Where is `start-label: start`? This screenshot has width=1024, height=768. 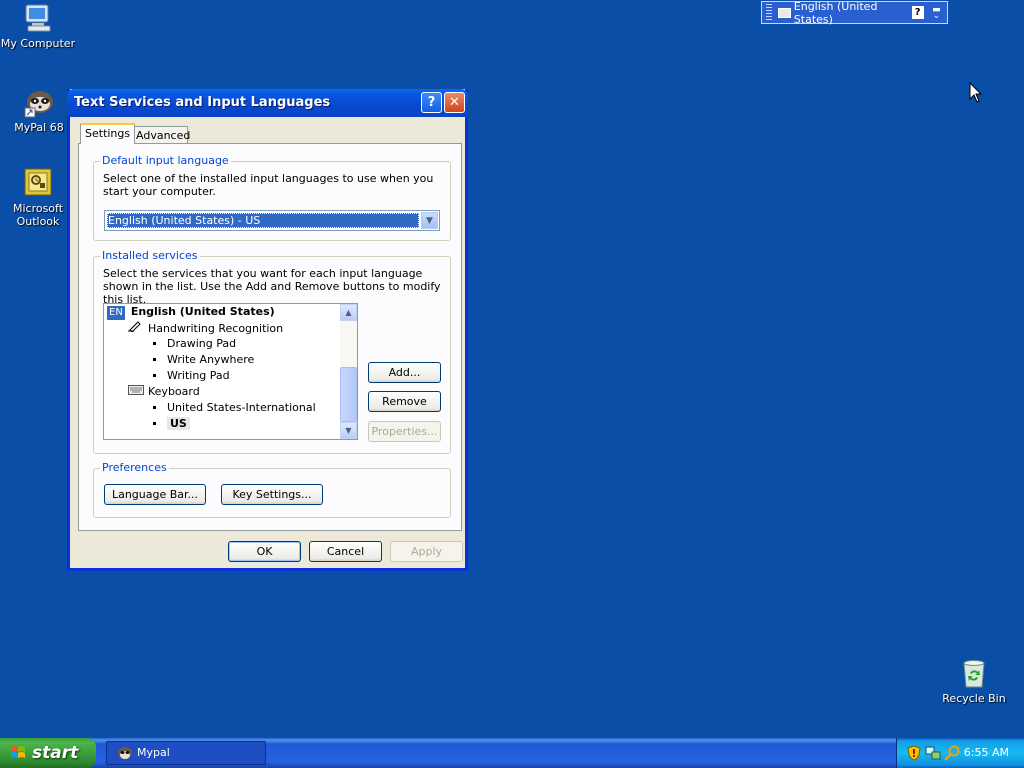 start-label: start is located at coordinates (55, 753).